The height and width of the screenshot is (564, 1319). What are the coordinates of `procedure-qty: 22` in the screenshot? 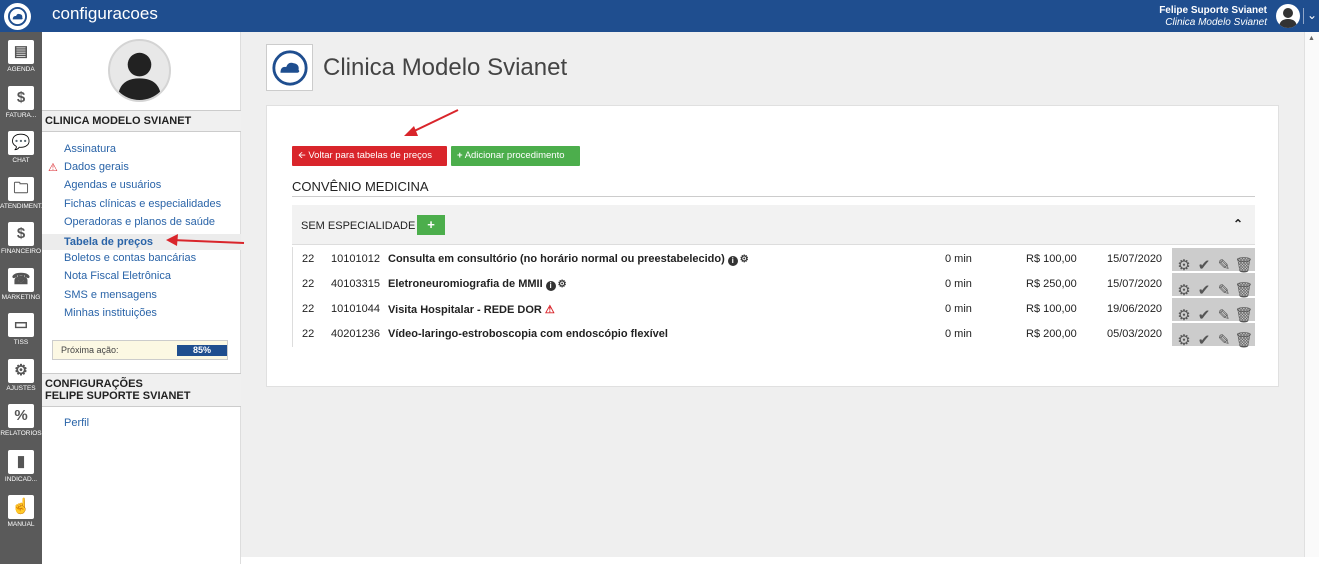 It's located at (308, 334).